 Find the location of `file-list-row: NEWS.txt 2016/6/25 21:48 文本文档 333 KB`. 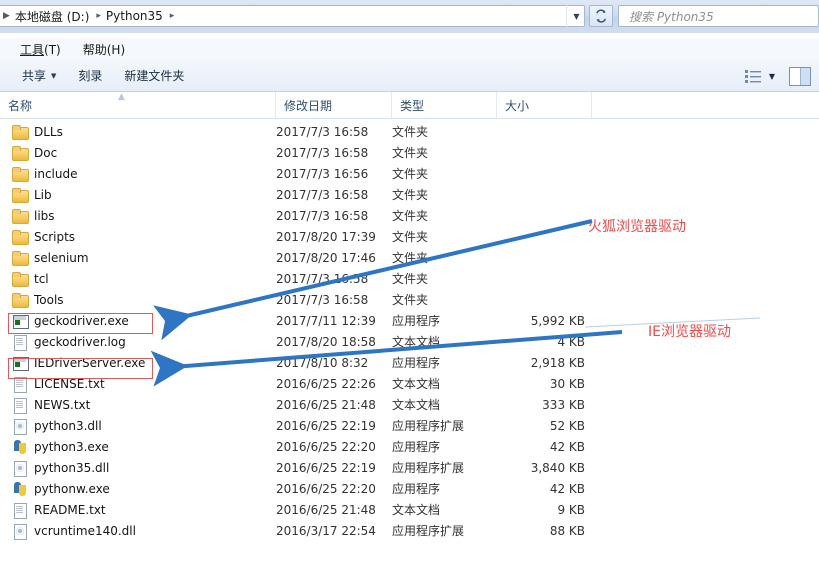

file-list-row: NEWS.txt 2016/6/25 21:48 文本文档 333 KB is located at coordinates (409, 404).